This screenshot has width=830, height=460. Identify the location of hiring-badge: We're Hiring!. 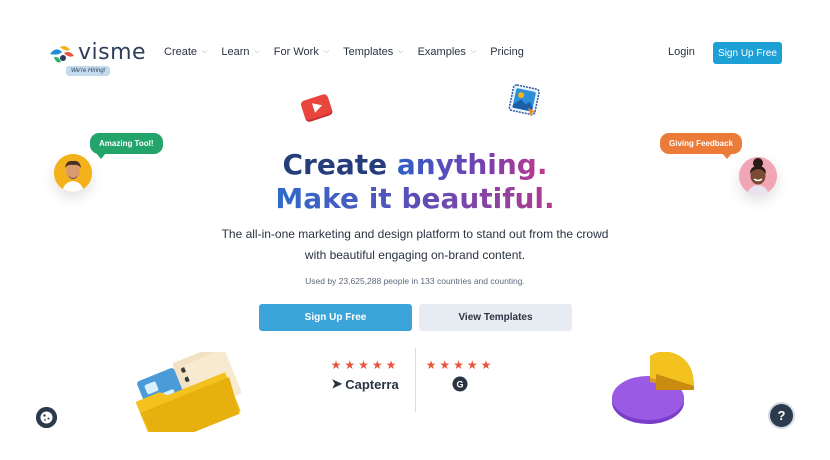
(88, 71).